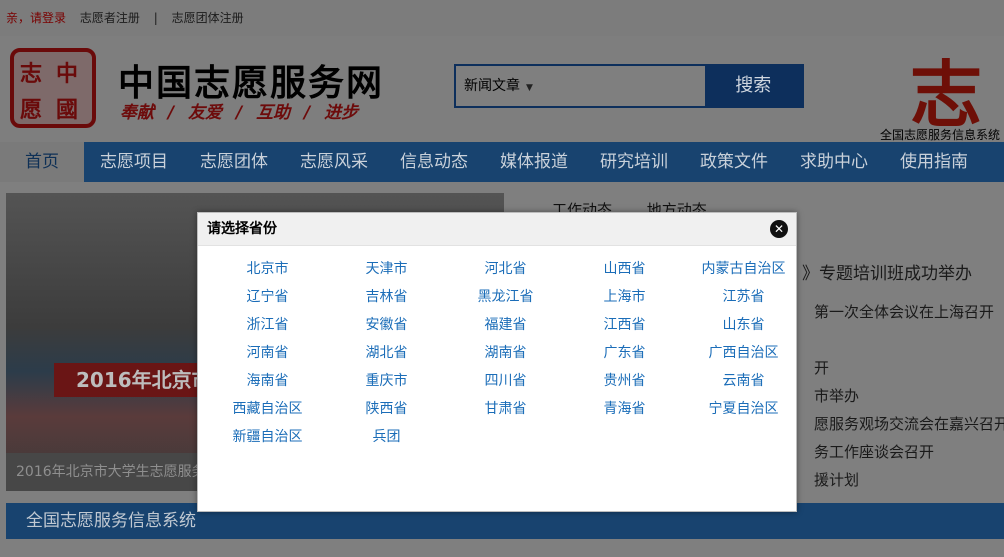 The image size is (1004, 557). I want to click on province-link: 四川省, so click(505, 381).